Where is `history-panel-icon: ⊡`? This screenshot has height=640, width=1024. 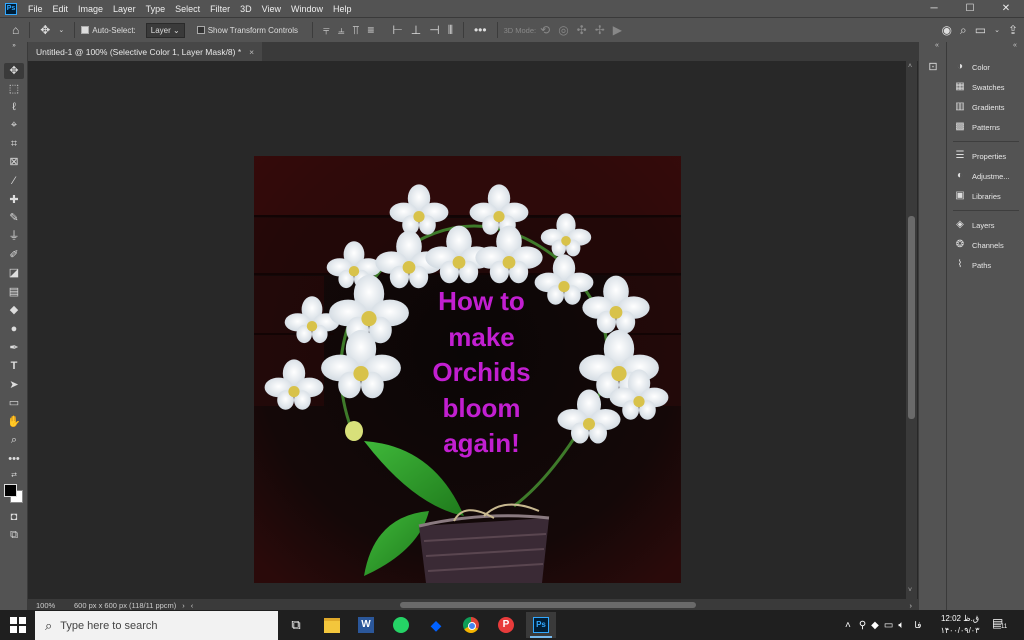
history-panel-icon: ⊡ is located at coordinates (933, 67).